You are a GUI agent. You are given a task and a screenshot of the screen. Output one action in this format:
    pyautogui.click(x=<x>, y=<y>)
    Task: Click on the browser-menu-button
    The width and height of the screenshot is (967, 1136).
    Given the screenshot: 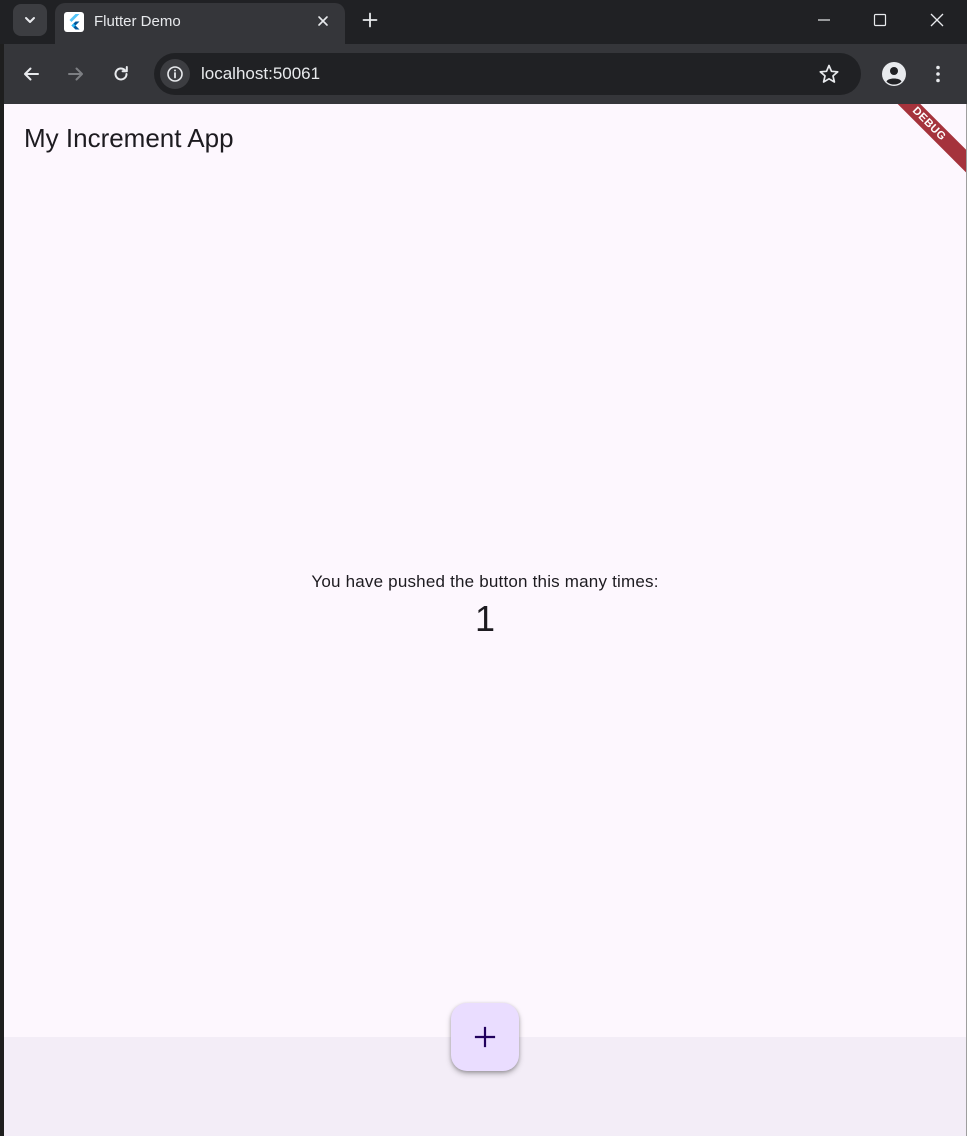 What is the action you would take?
    pyautogui.click(x=938, y=74)
    